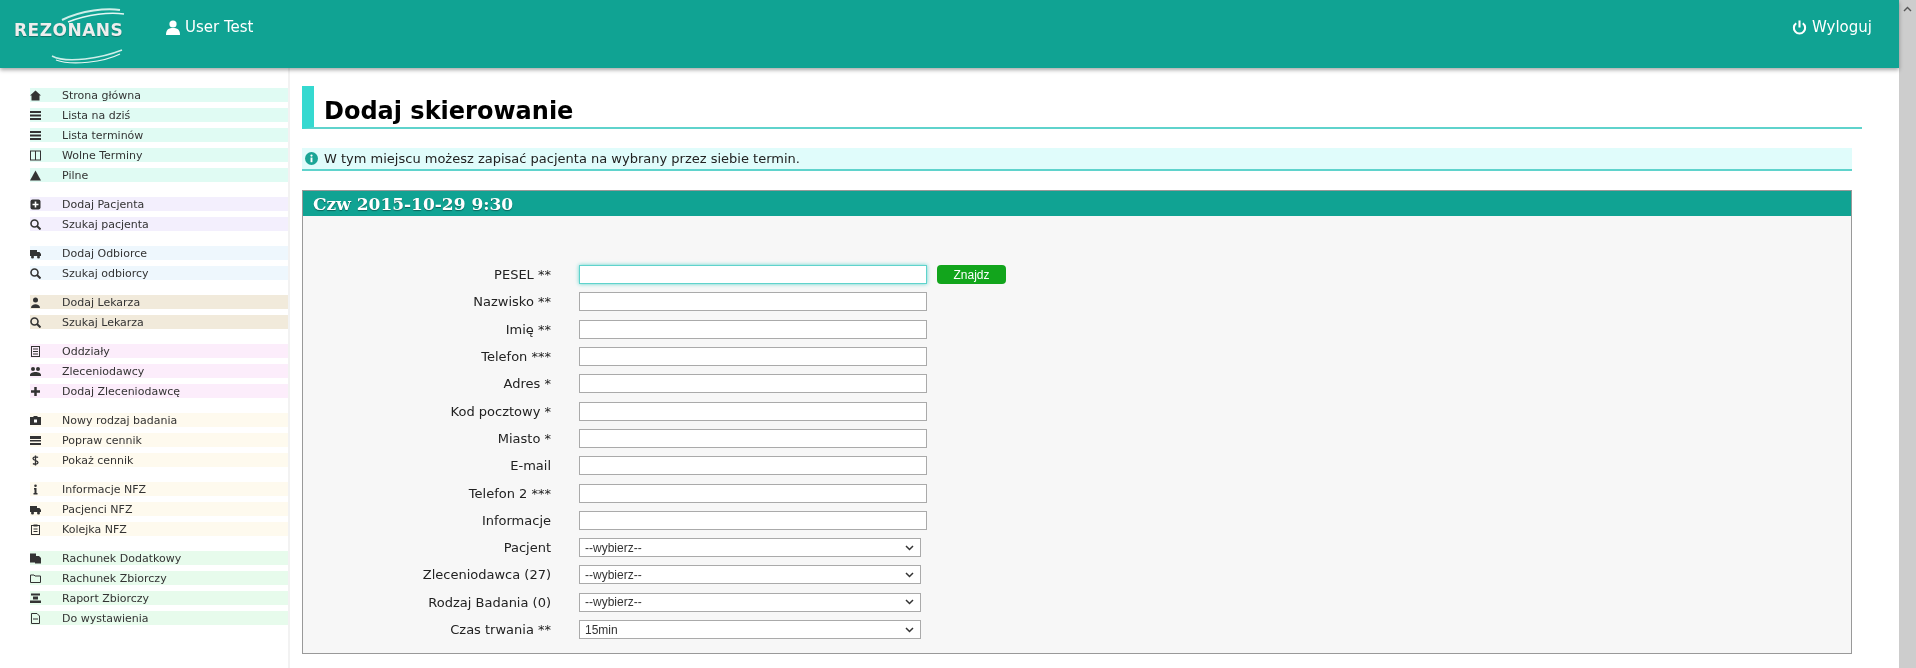 The image size is (1916, 668). I want to click on info-icon, so click(311, 158).